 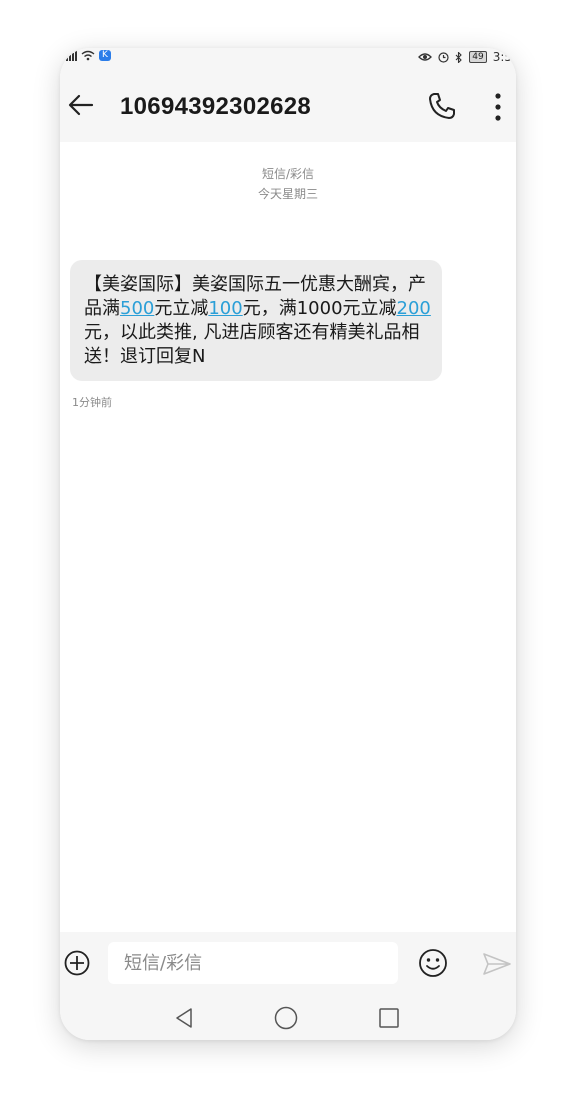 I want to click on message-text: 元，以此类推, 凡进店顾客还有精美礼品相送！退订回复N, so click(x=252, y=344).